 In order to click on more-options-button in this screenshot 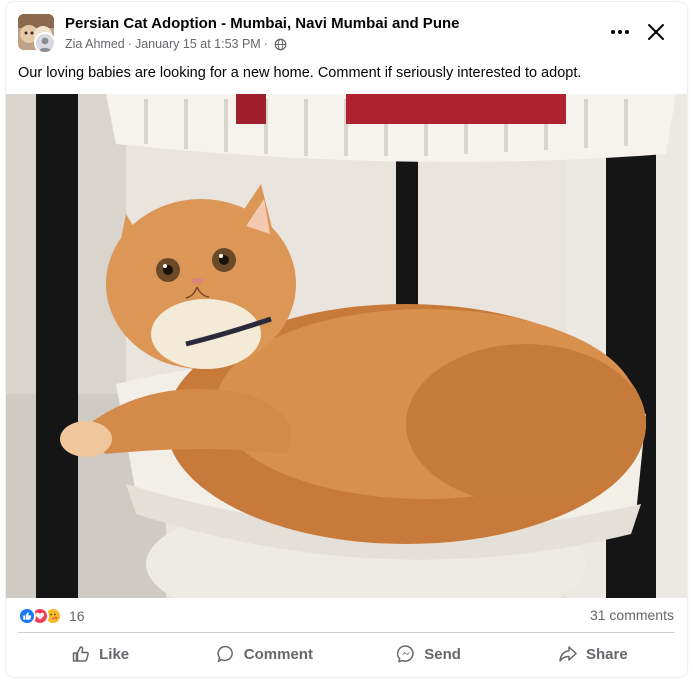, I will do `click(620, 32)`.